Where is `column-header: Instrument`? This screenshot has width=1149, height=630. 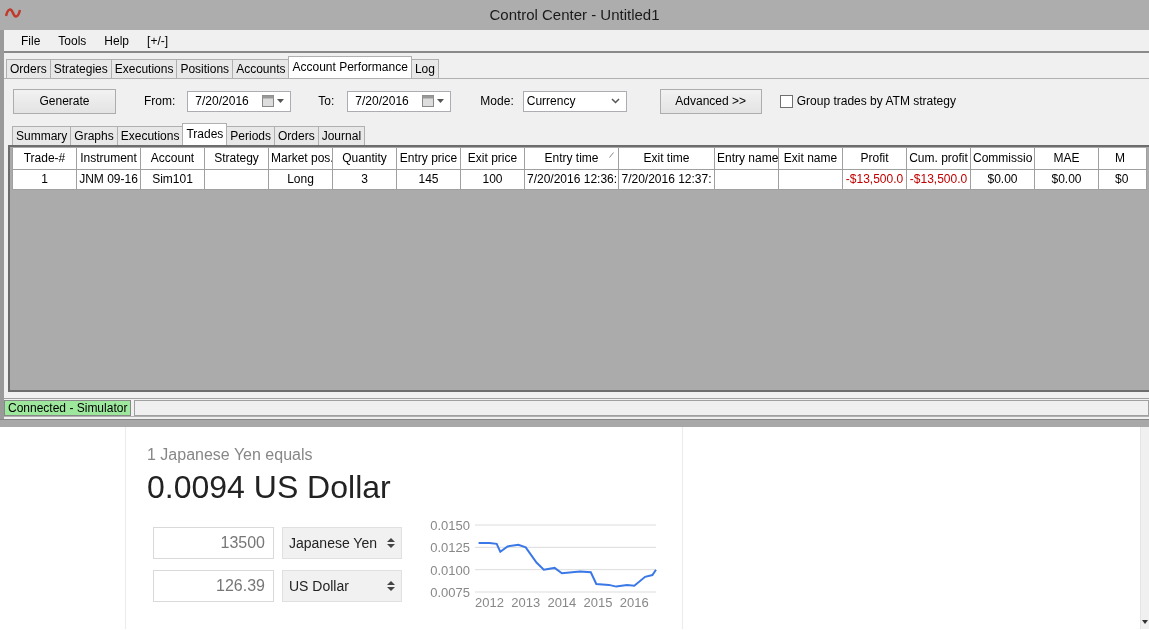
column-header: Instrument is located at coordinates (108, 158).